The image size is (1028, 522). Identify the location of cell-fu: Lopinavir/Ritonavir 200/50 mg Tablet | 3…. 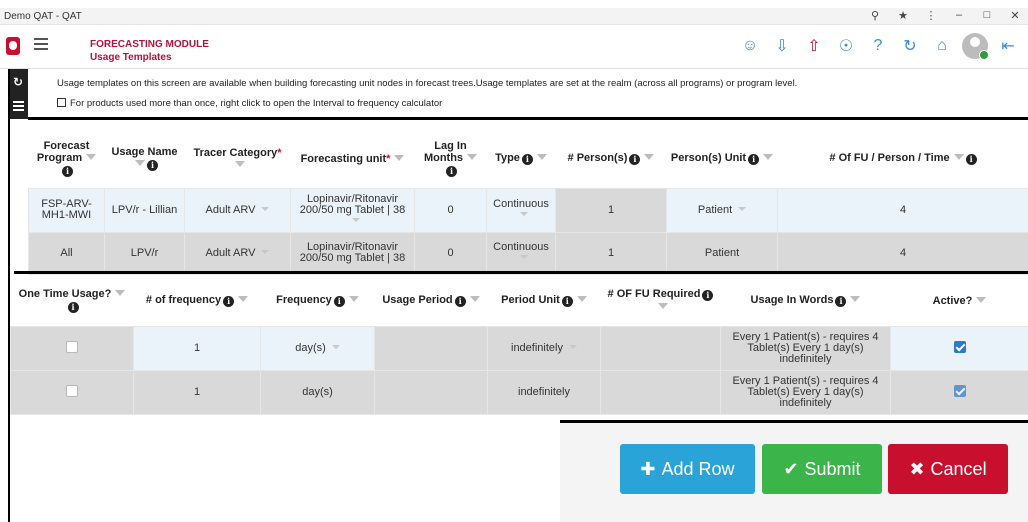
(352, 210).